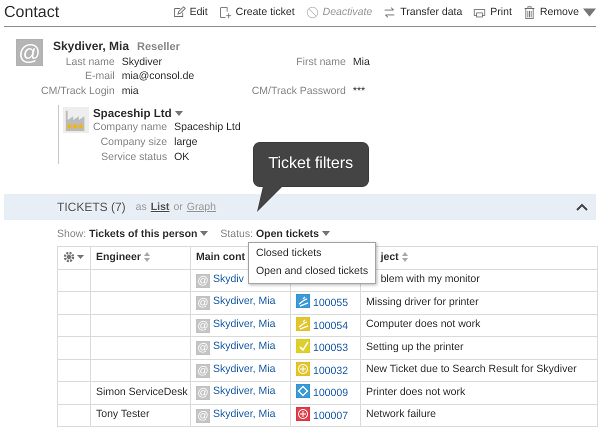 This screenshot has width=600, height=439. What do you see at coordinates (134, 157) in the screenshot?
I see `field-label: Service status` at bounding box center [134, 157].